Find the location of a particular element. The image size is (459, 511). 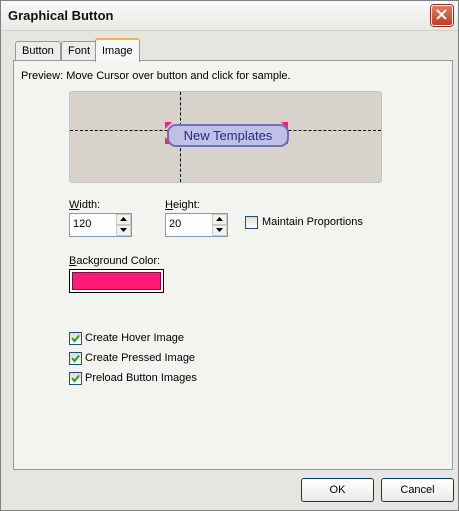

preload-button-images-label: Preload Button Images is located at coordinates (141, 378).